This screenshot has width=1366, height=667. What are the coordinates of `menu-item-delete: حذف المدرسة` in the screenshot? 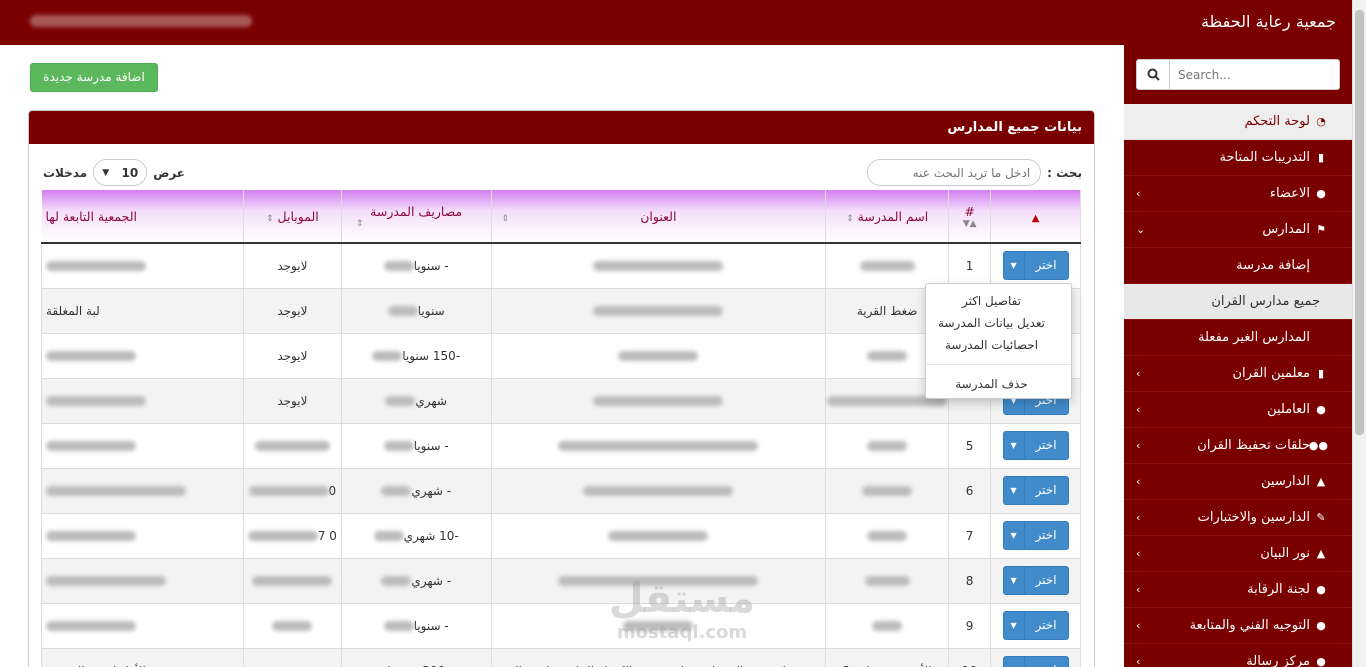 It's located at (998, 384).